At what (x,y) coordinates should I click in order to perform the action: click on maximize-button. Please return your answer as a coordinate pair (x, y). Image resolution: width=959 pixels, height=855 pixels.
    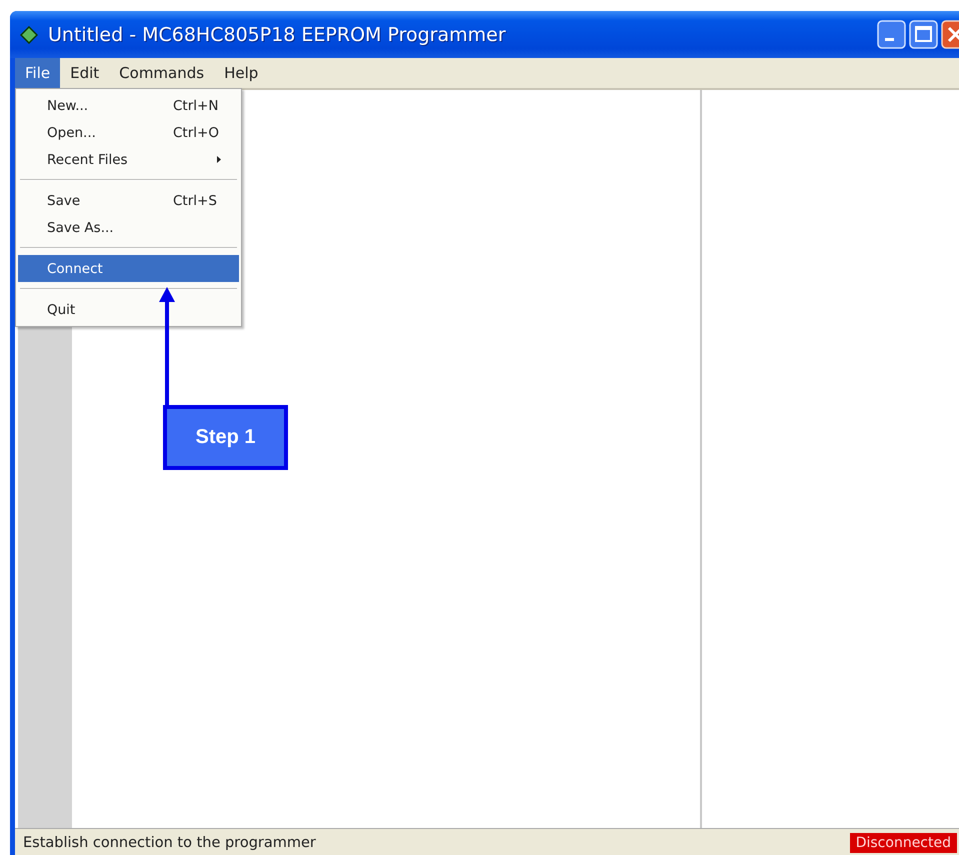
    Looking at the image, I should click on (923, 34).